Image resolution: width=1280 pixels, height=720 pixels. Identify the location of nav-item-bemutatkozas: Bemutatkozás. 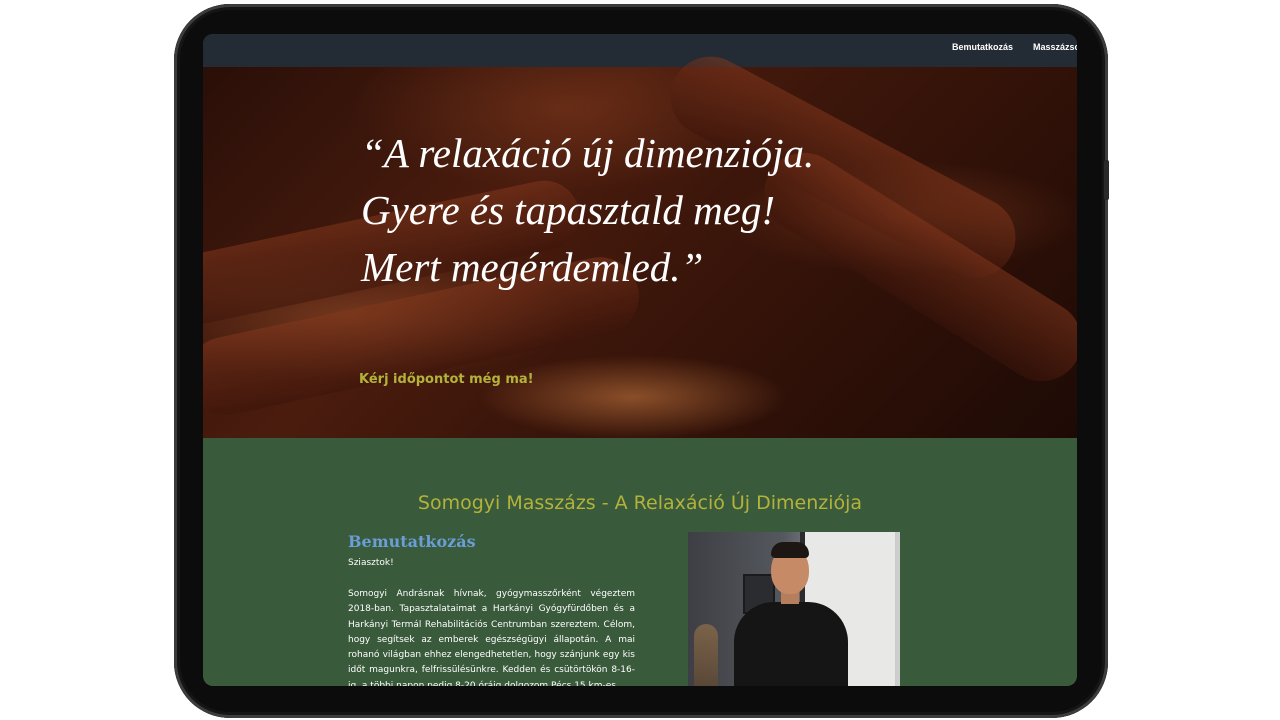
(982, 47).